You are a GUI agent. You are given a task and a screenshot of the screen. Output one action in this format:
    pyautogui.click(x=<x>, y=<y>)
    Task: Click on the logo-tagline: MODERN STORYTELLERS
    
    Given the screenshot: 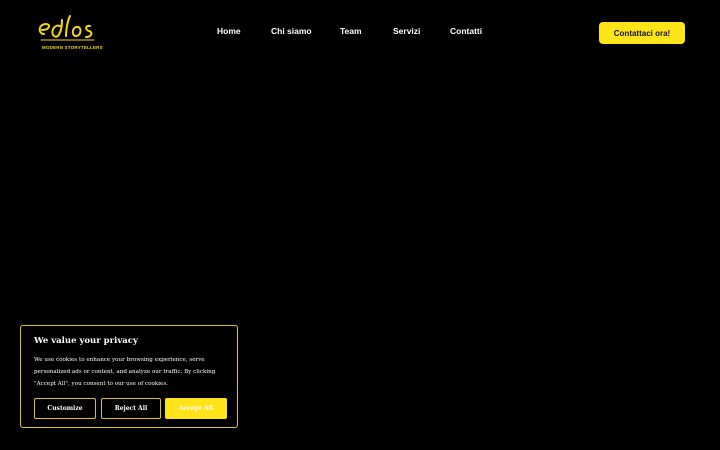 What is the action you would take?
    pyautogui.click(x=72, y=47)
    